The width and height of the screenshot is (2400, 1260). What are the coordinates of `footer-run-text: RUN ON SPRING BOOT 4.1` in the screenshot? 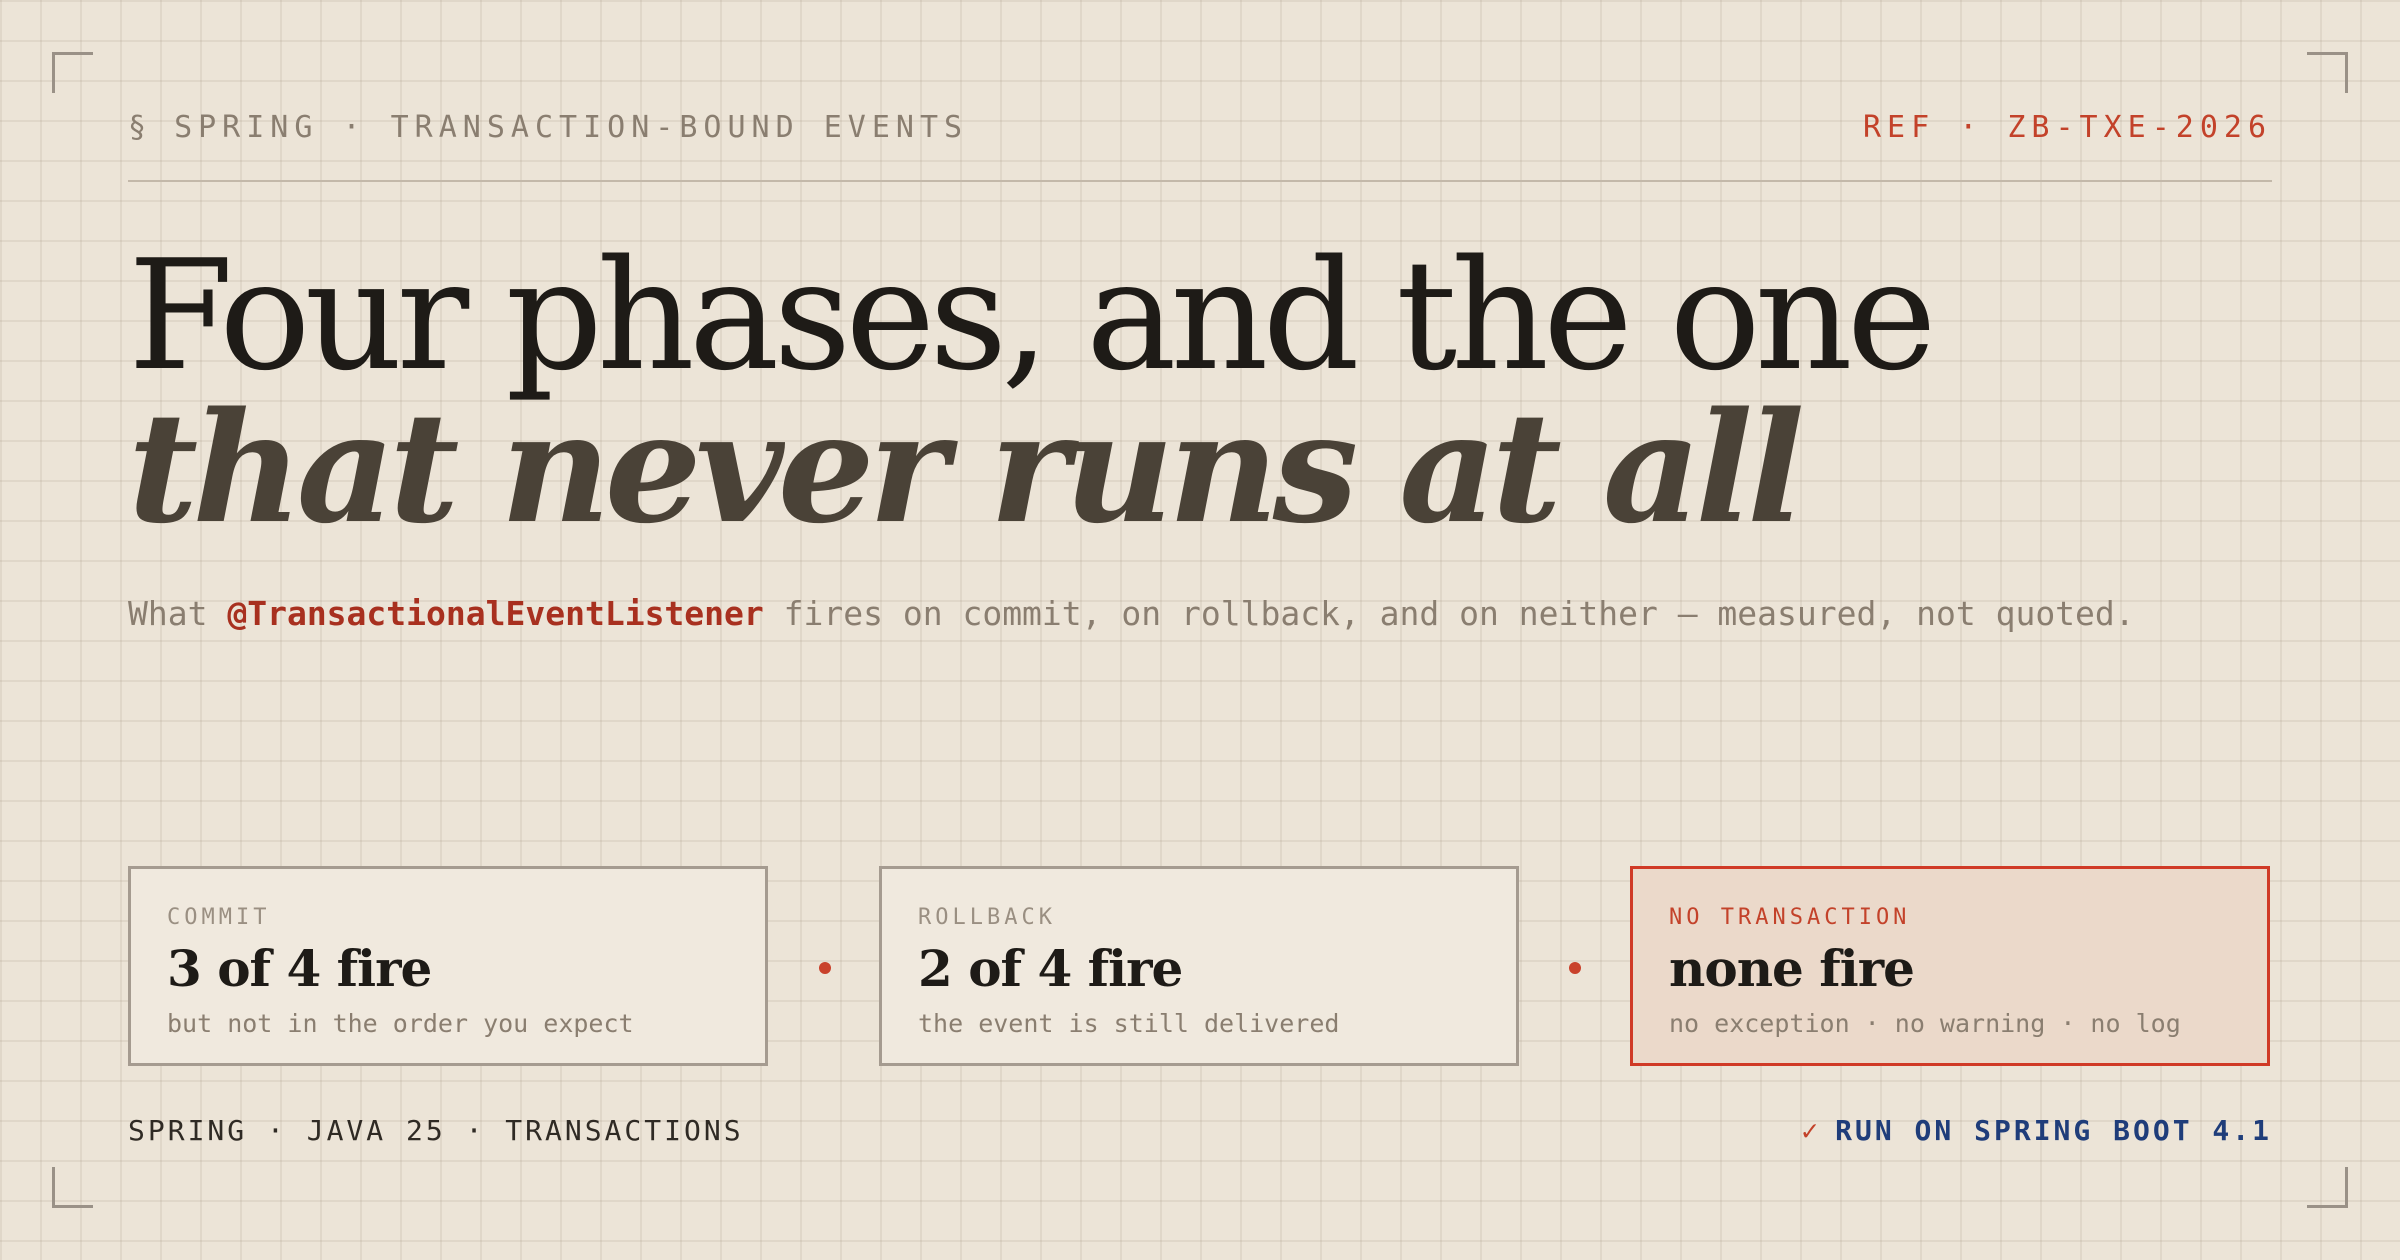 It's located at (2053, 1130).